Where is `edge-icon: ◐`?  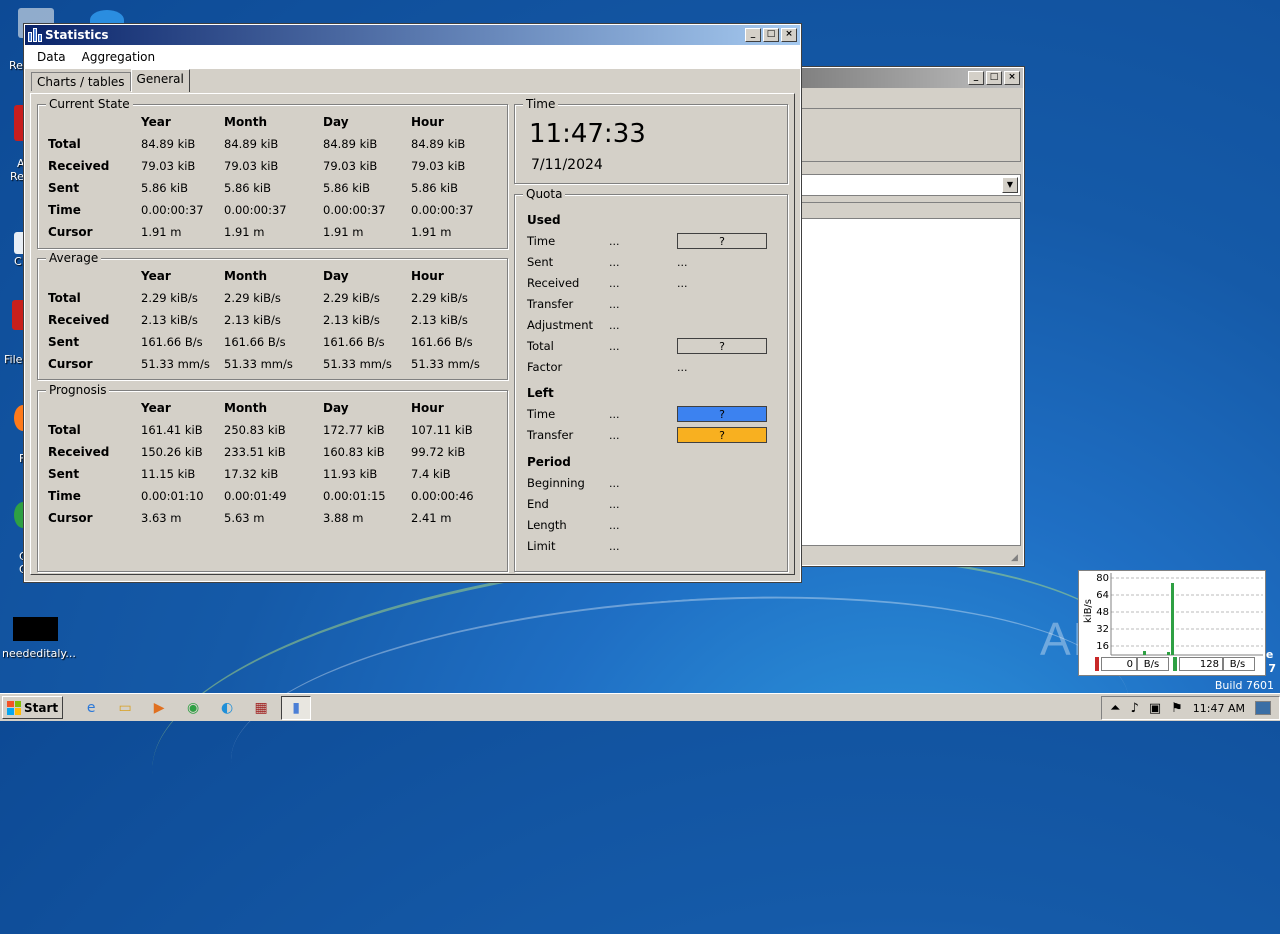 edge-icon: ◐ is located at coordinates (227, 708).